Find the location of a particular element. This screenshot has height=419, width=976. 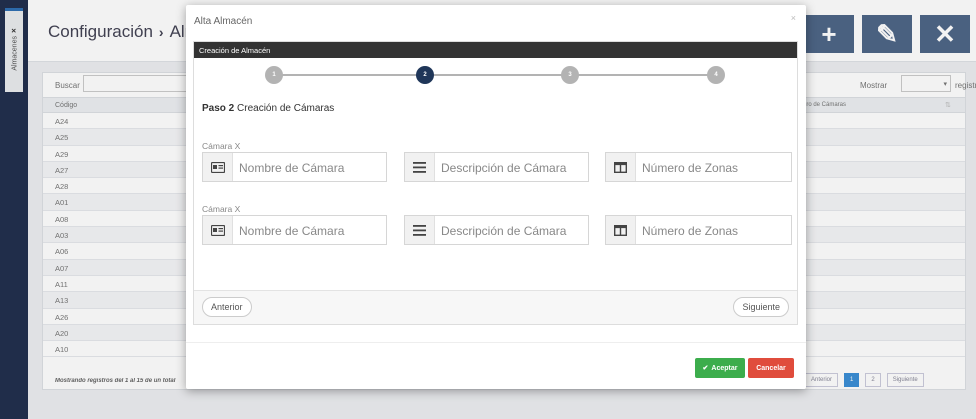

modal-title: Alta Almacén is located at coordinates (223, 21).